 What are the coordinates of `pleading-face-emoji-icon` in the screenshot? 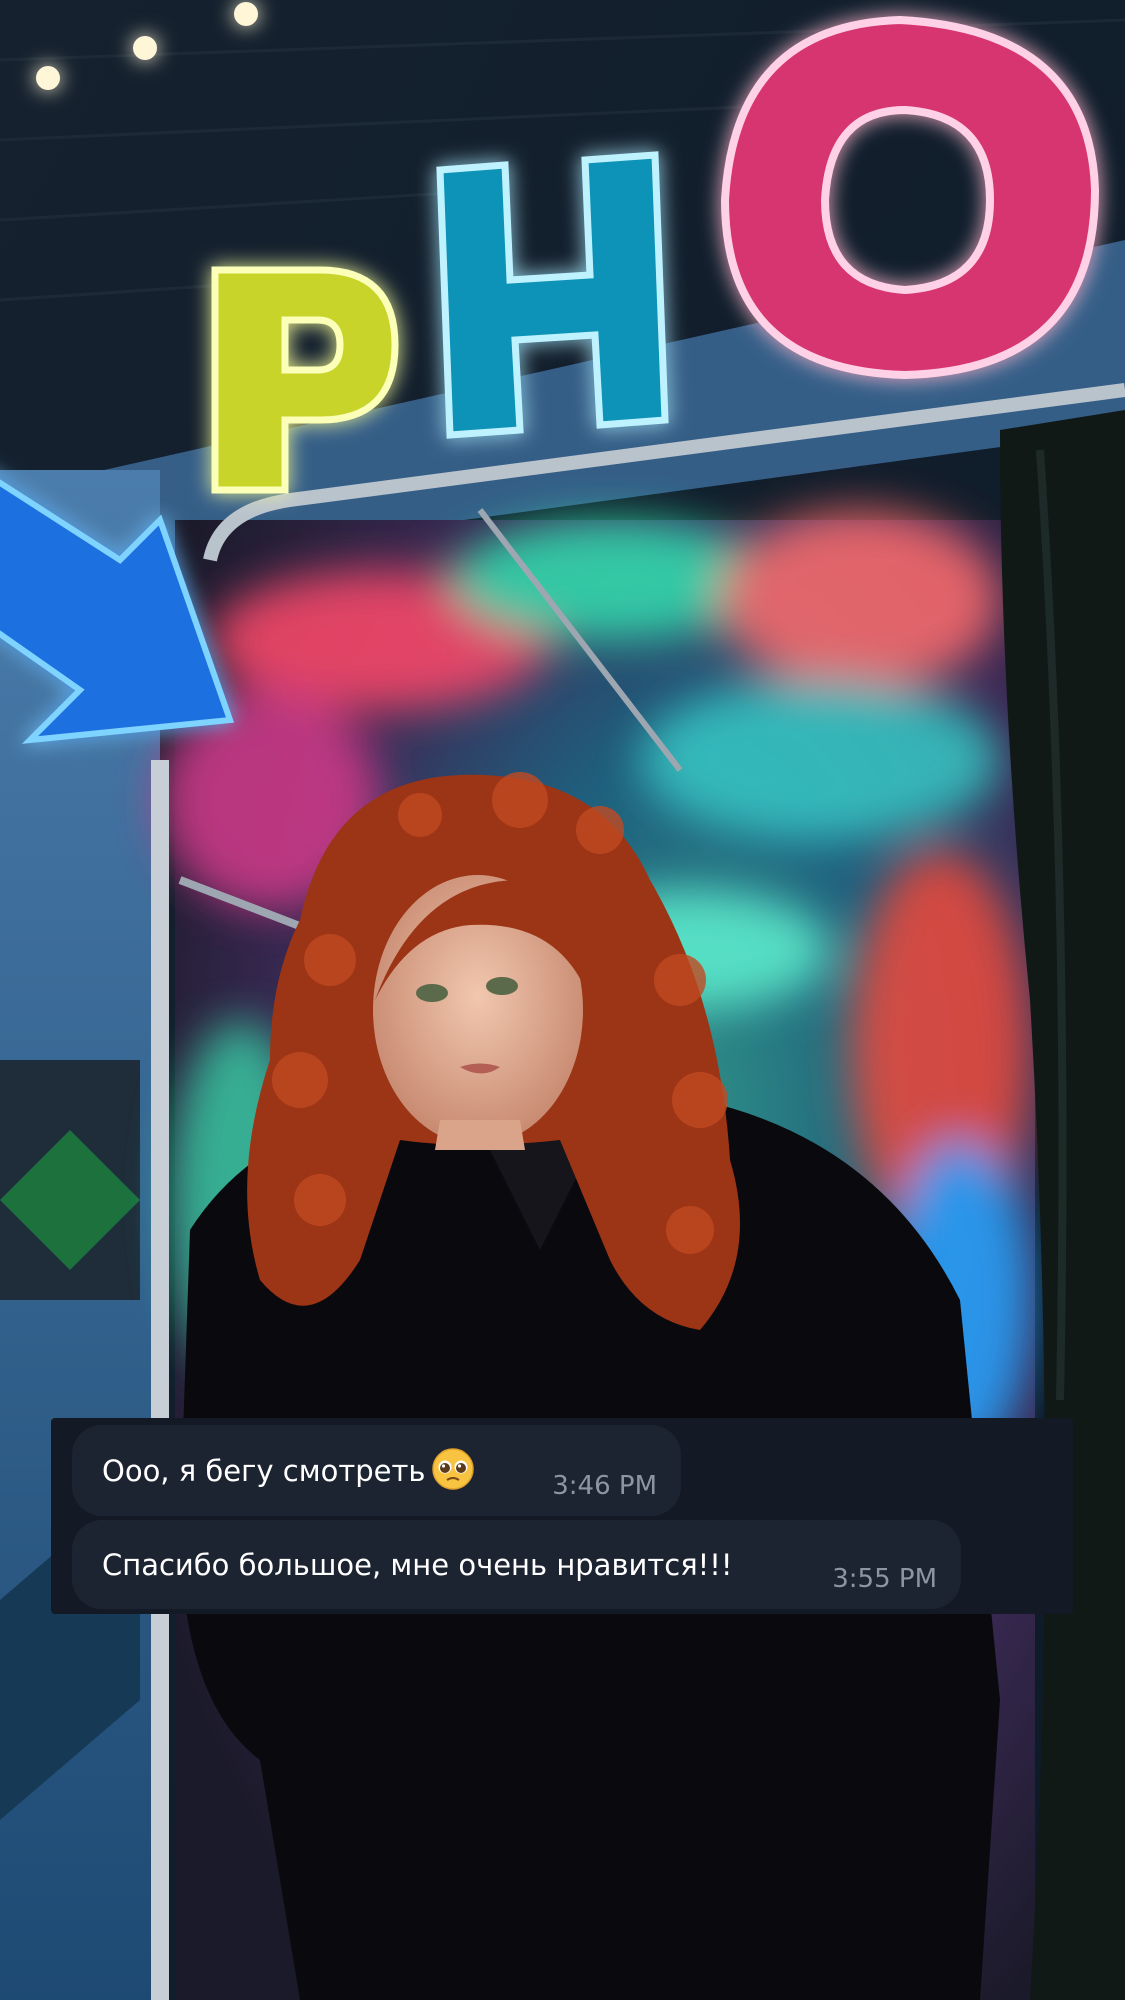 It's located at (453, 1468).